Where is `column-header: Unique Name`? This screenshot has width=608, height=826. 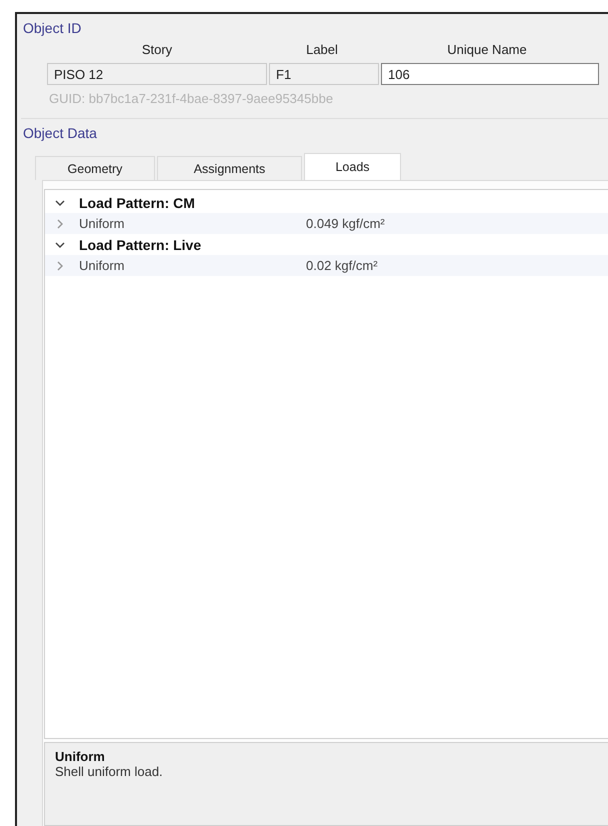 column-header: Unique Name is located at coordinates (487, 49).